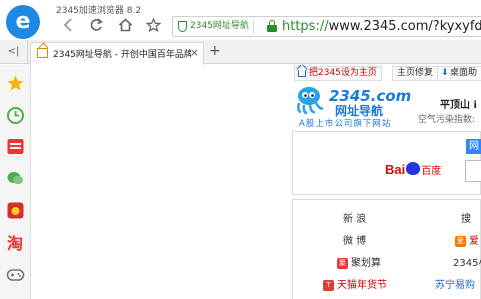 The height and width of the screenshot is (299, 481). Describe the element at coordinates (354, 217) in the screenshot. I see `link-sina: 新 浪` at that location.